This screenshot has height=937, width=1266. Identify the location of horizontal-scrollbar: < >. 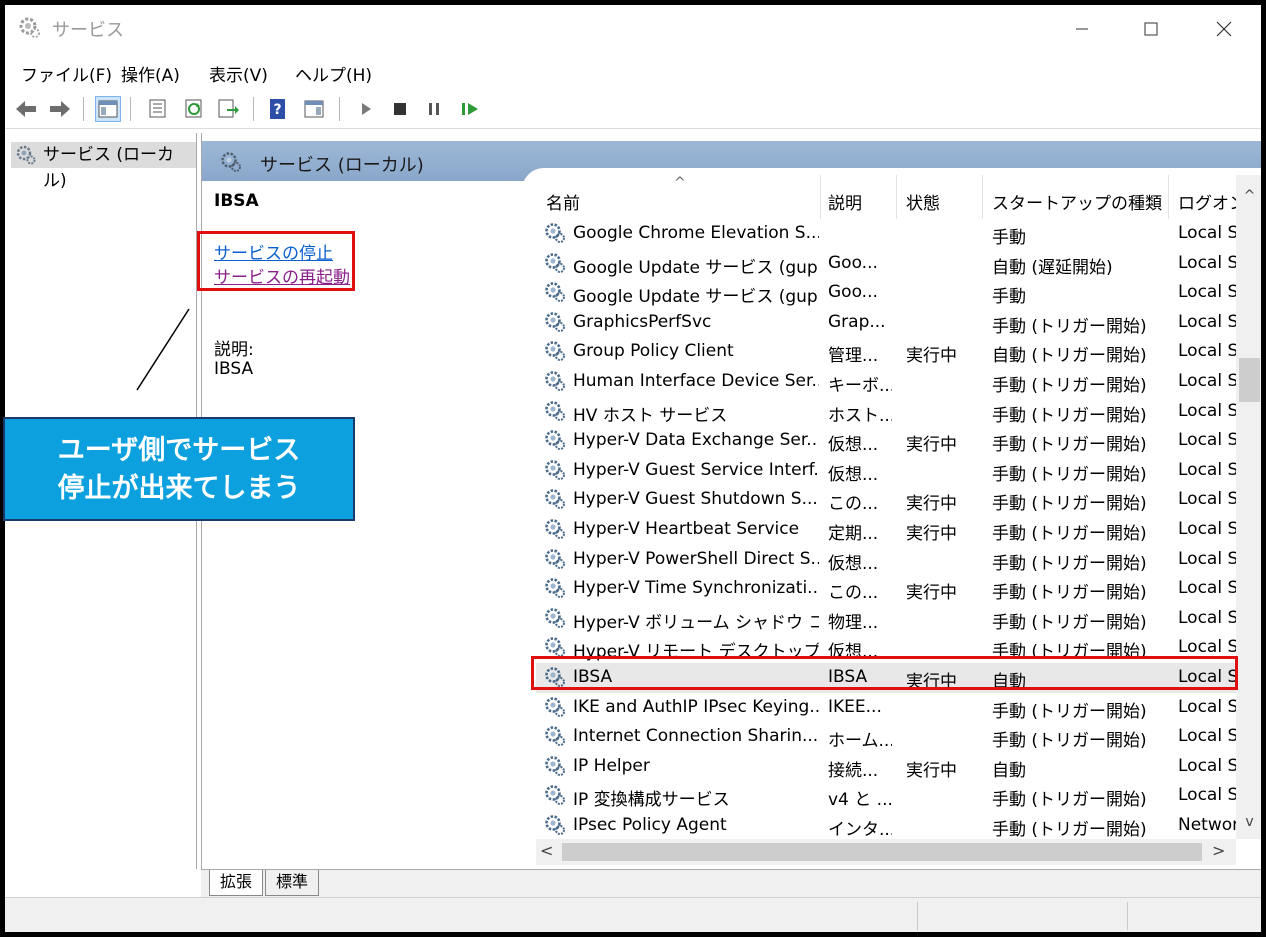
(886, 852).